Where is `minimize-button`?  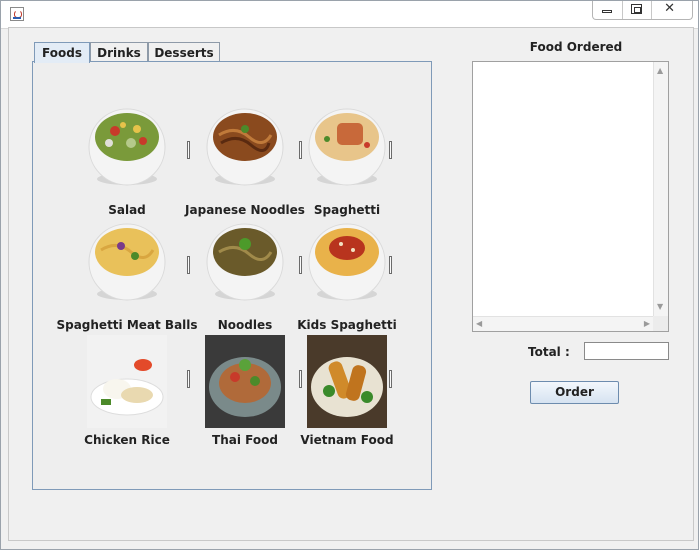
minimize-button is located at coordinates (608, 10).